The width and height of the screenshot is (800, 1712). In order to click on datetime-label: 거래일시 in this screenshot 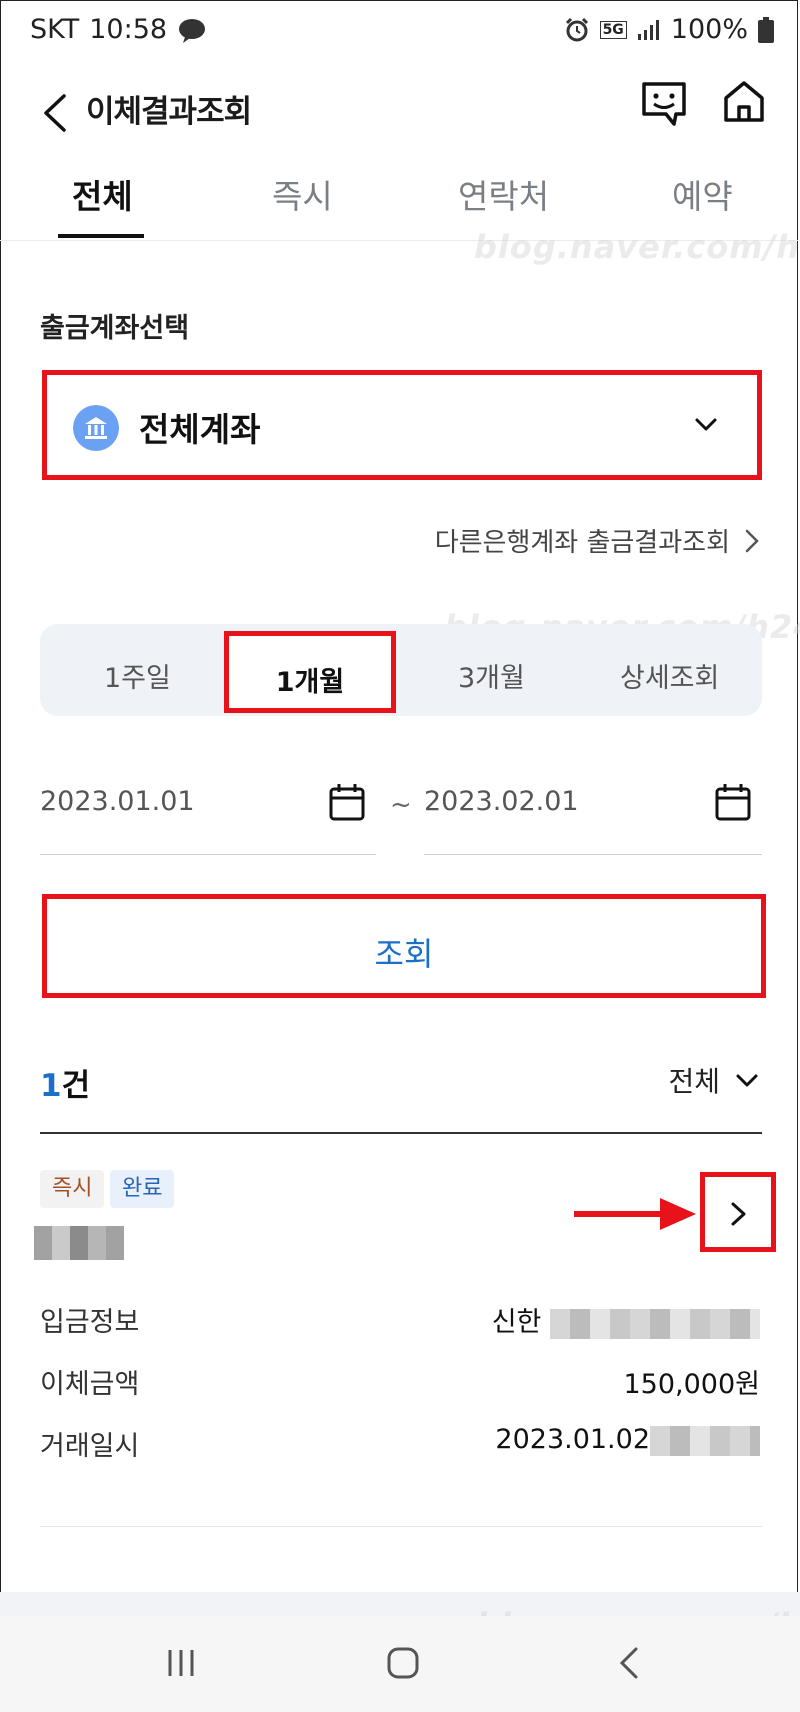, I will do `click(90, 1446)`.